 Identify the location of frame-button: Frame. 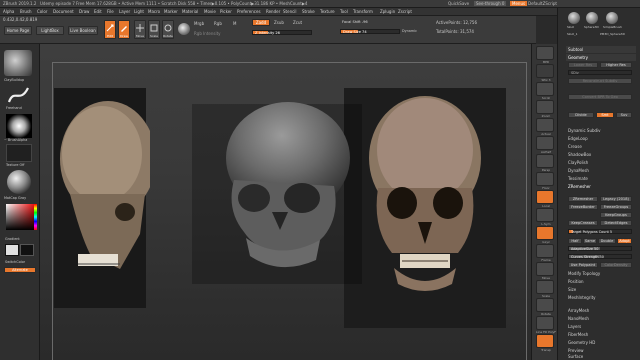
(545, 253).